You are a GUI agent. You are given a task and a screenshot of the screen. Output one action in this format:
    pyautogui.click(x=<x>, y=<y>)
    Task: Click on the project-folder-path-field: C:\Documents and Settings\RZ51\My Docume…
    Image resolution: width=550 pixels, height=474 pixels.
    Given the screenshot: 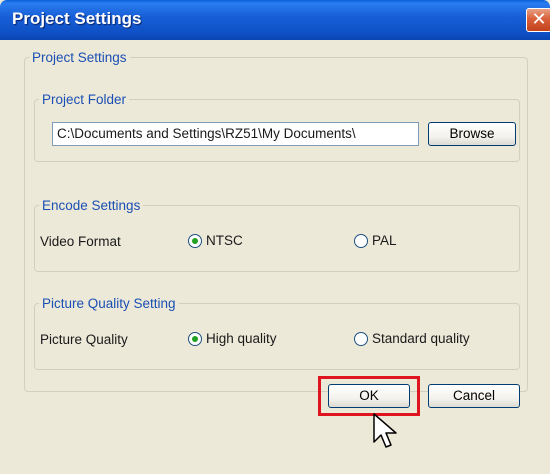 What is the action you would take?
    pyautogui.click(x=235, y=134)
    